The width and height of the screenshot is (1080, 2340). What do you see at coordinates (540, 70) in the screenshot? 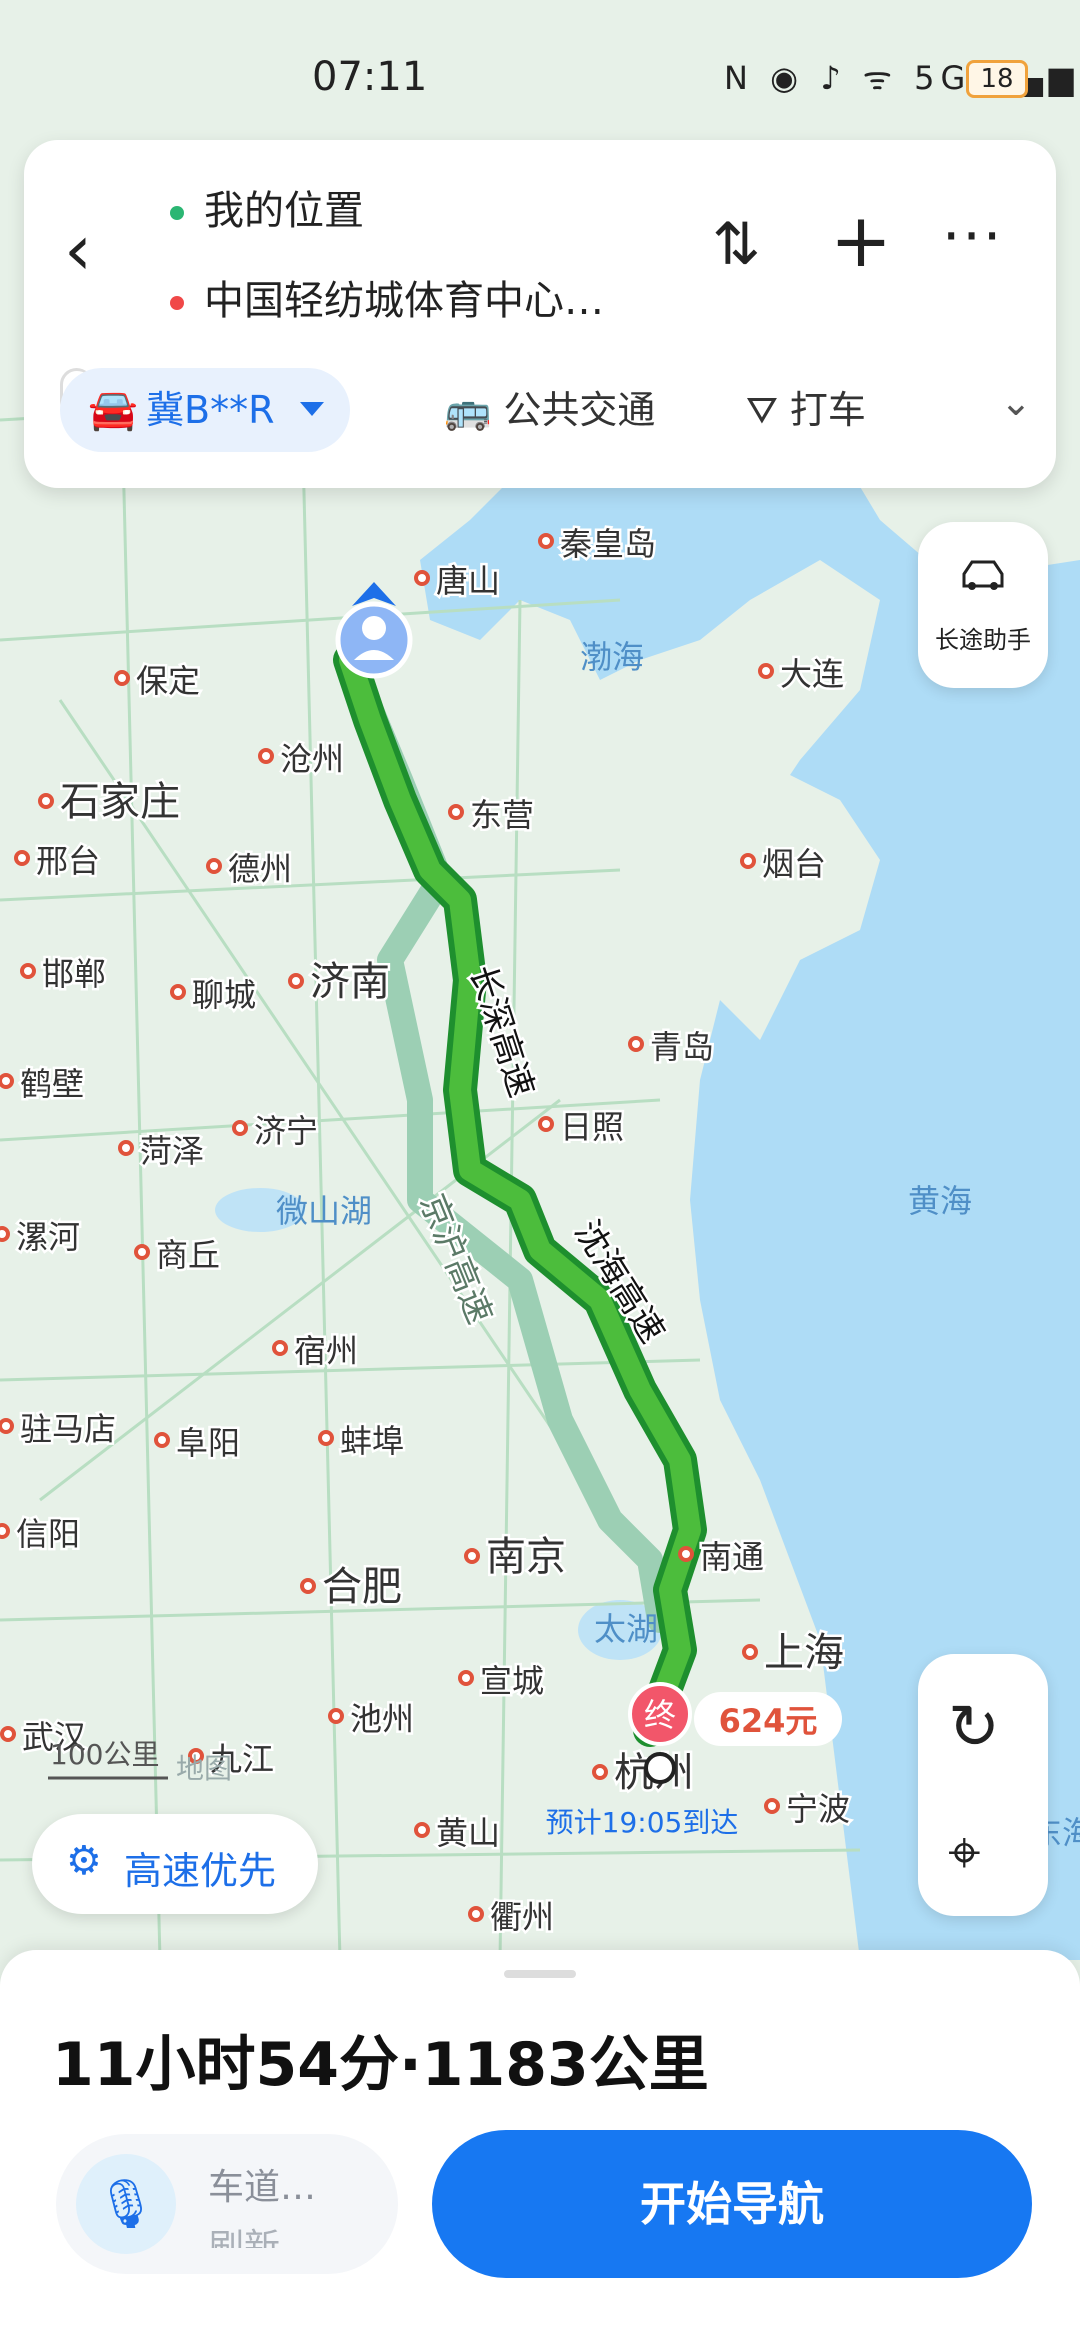
I see `status-bar: 07:11 N ◉ ♪ ᯤ 5G ▂▄▆ 18` at bounding box center [540, 70].